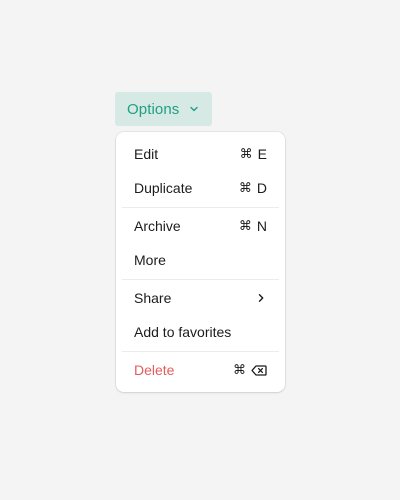 The width and height of the screenshot is (400, 500). Describe the element at coordinates (261, 298) in the screenshot. I see `chevron-right-icon` at that location.